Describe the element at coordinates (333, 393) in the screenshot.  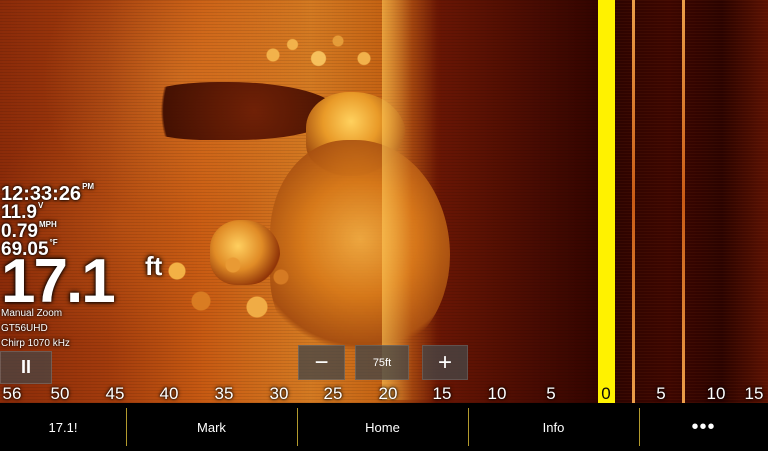
I see `scale-tick-25: 25` at that location.